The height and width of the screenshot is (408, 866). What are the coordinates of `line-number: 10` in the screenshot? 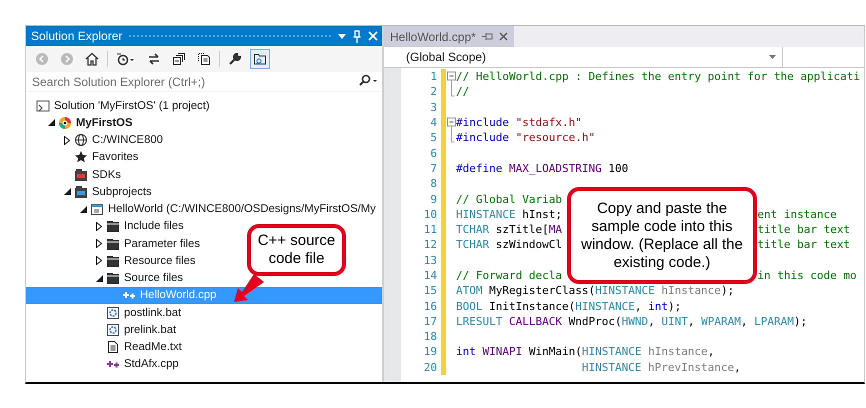 It's located at (429, 214).